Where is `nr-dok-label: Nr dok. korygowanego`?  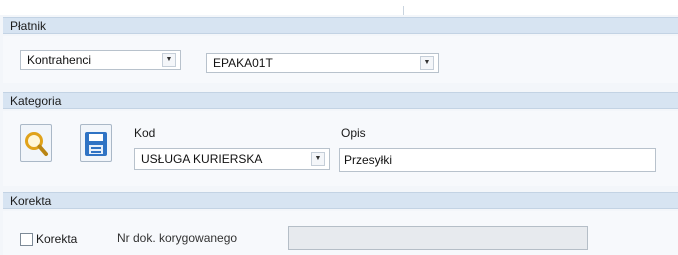
nr-dok-label: Nr dok. korygowanego is located at coordinates (177, 238).